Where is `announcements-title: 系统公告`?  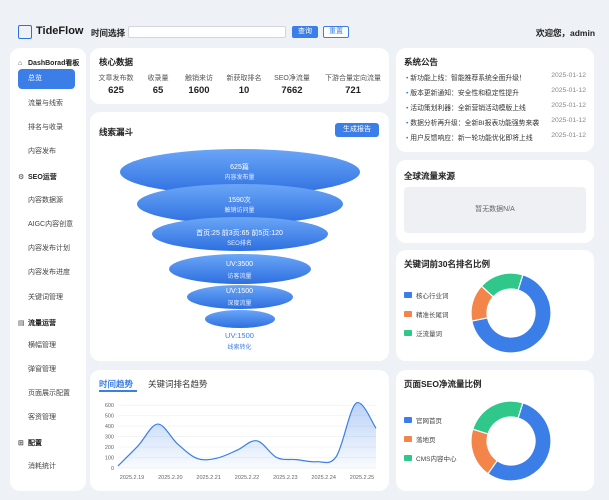 announcements-title: 系统公告 is located at coordinates (421, 62).